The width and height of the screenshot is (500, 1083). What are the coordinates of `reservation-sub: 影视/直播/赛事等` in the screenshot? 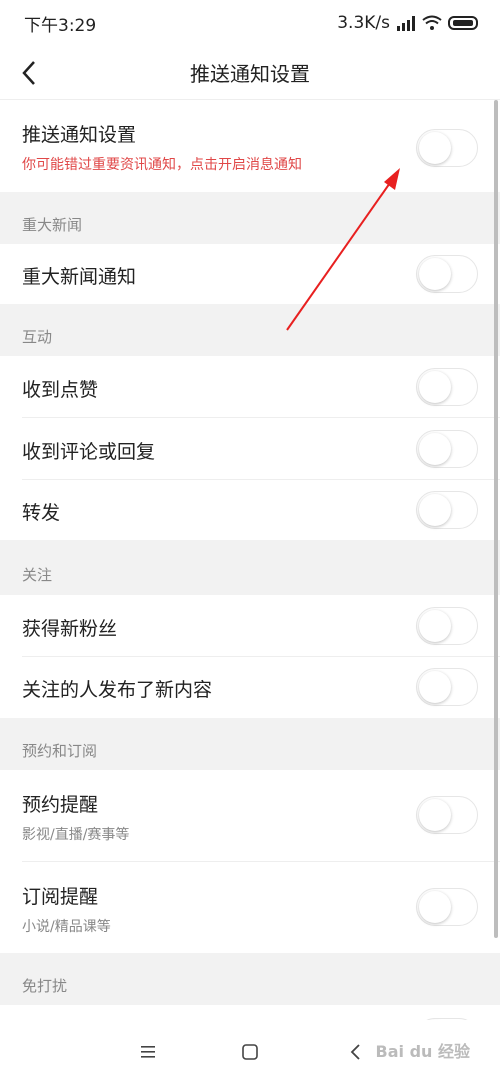 It's located at (76, 835).